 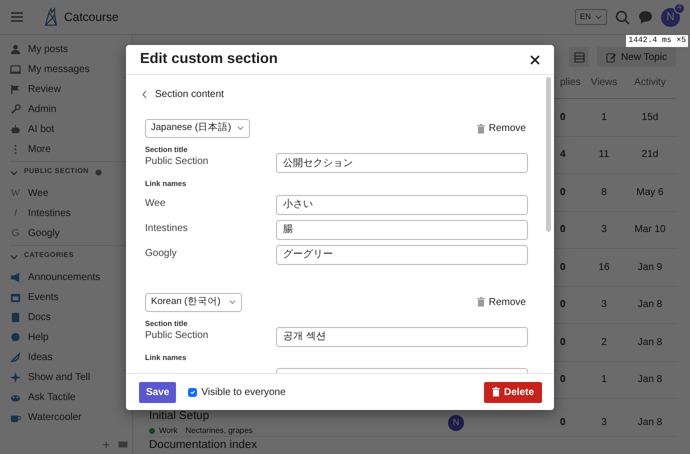 I want to click on column-header: Activity, so click(x=650, y=82).